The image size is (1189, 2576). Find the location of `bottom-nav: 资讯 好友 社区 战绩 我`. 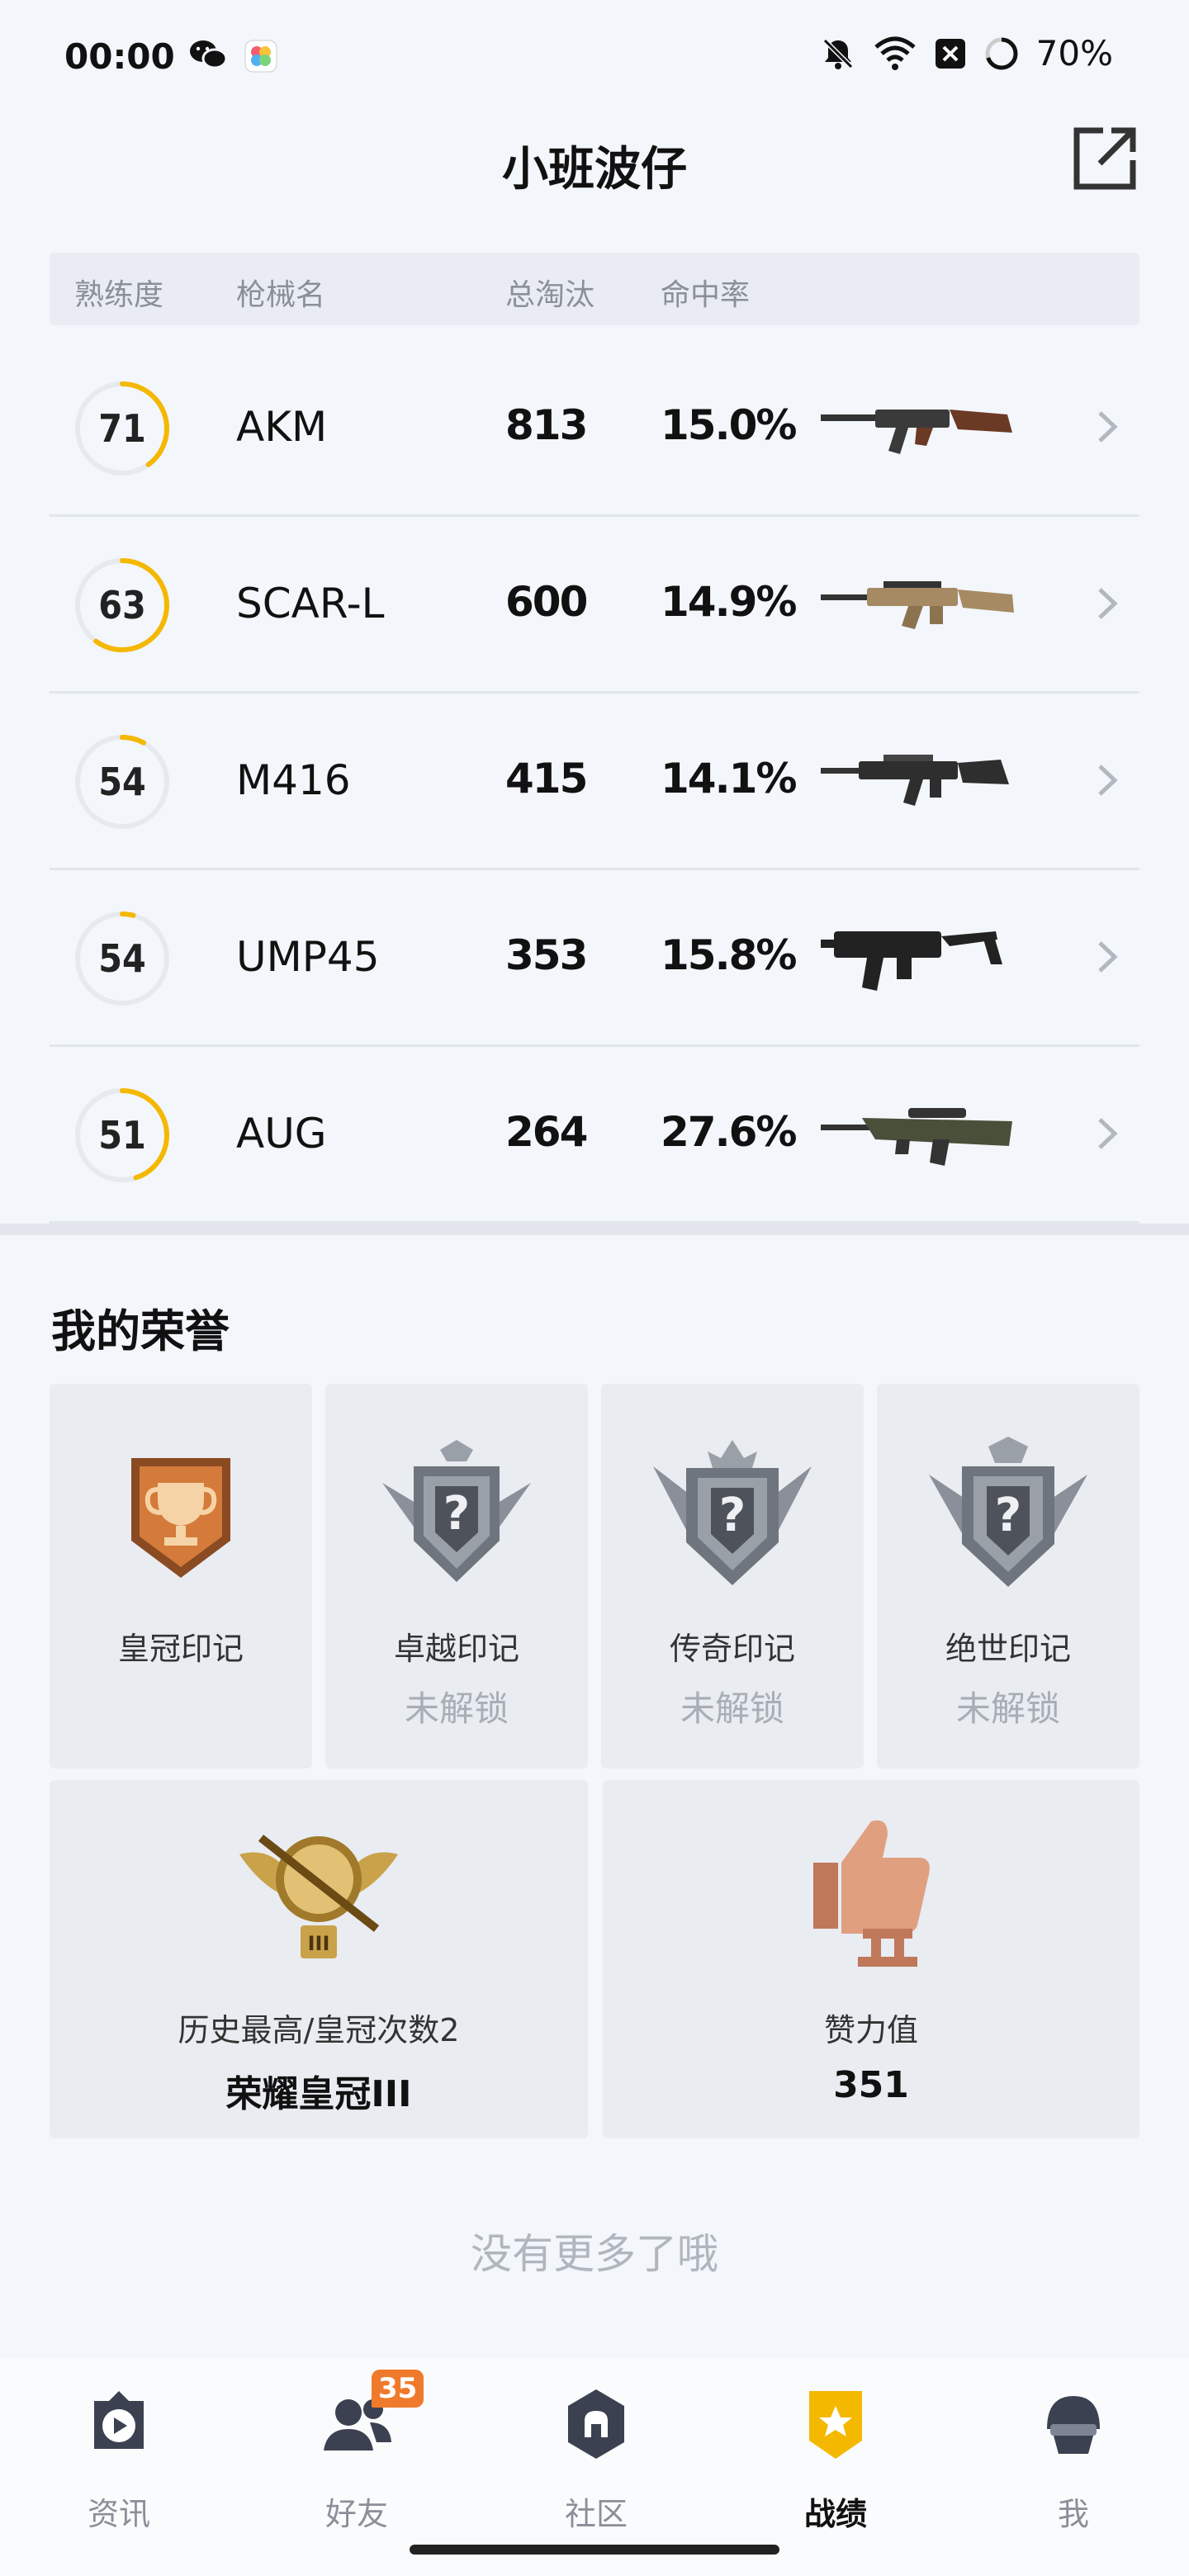

bottom-nav: 资讯 好友 社区 战绩 我 is located at coordinates (594, 2467).